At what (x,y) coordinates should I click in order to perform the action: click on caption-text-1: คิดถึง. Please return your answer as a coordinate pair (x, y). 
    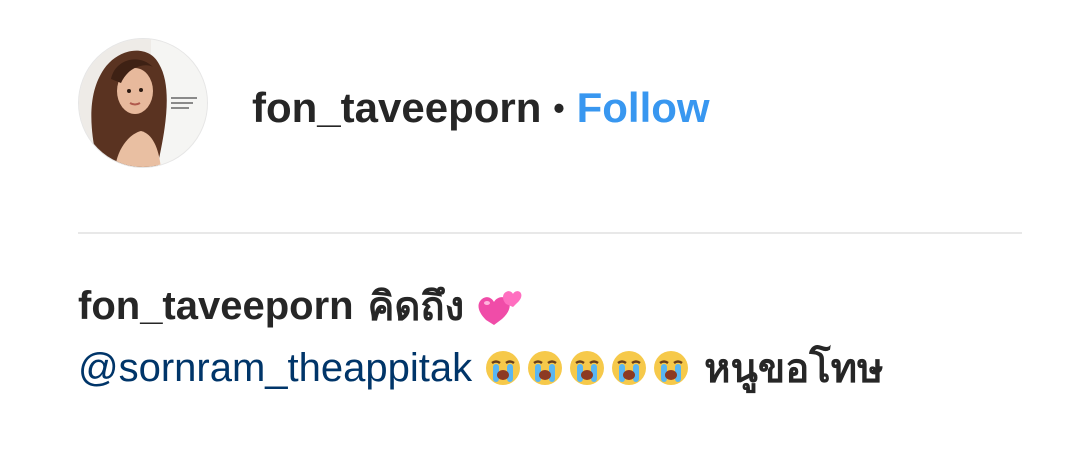
    Looking at the image, I should click on (416, 307).